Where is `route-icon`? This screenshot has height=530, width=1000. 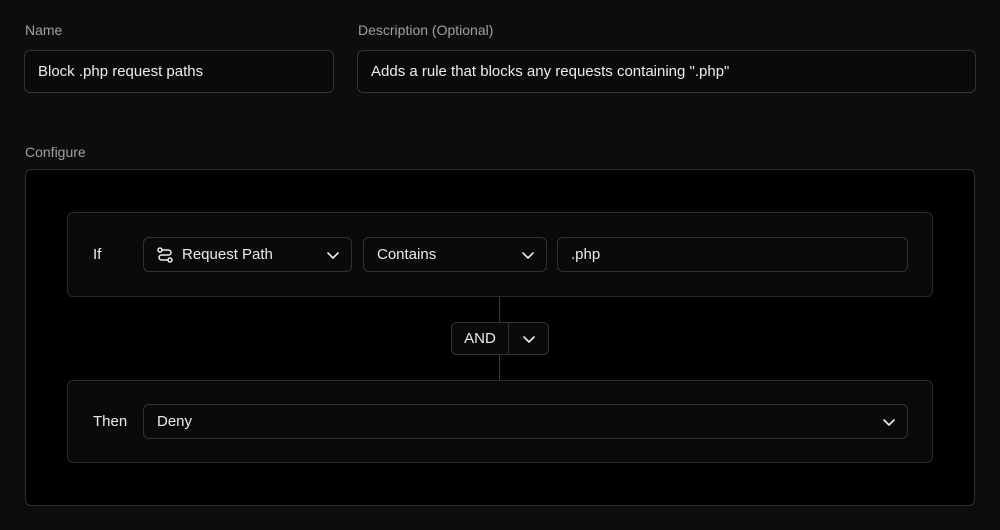 route-icon is located at coordinates (165, 255).